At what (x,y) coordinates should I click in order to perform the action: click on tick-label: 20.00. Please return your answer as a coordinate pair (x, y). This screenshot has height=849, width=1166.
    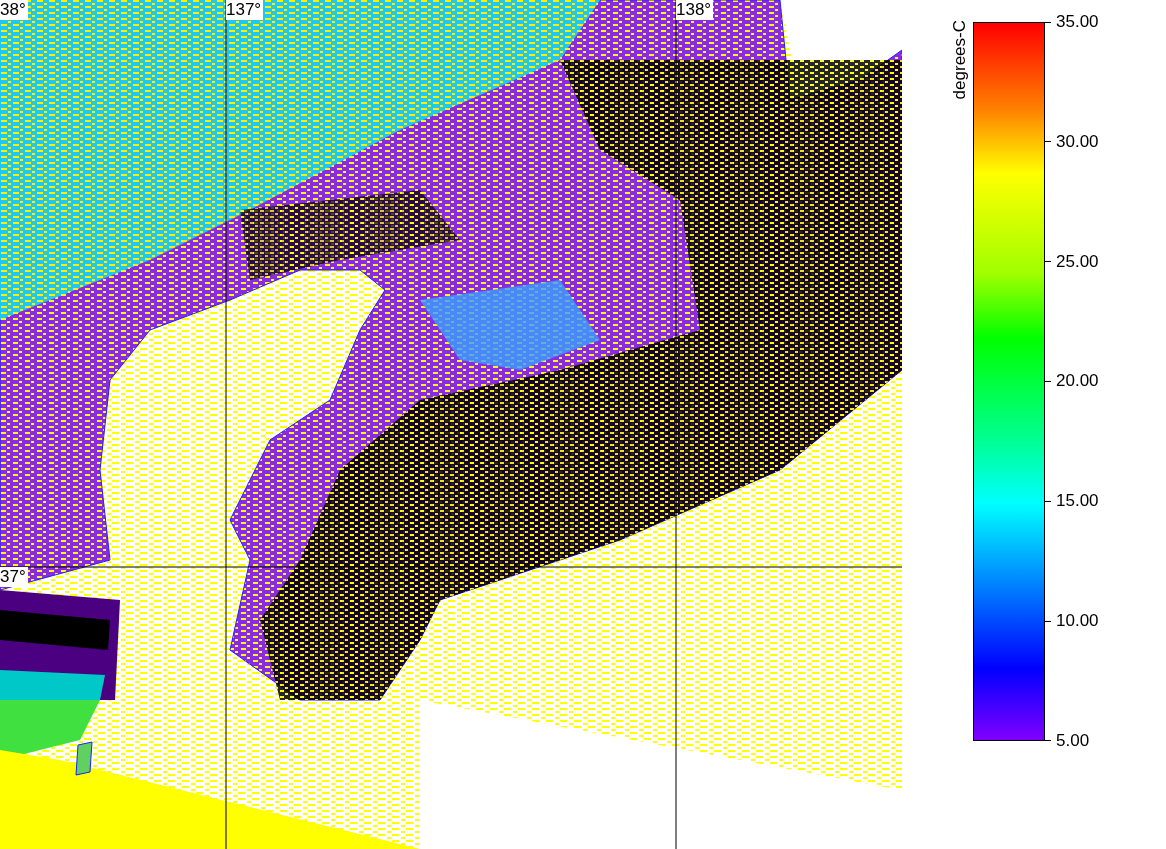
    Looking at the image, I should click on (1077, 381).